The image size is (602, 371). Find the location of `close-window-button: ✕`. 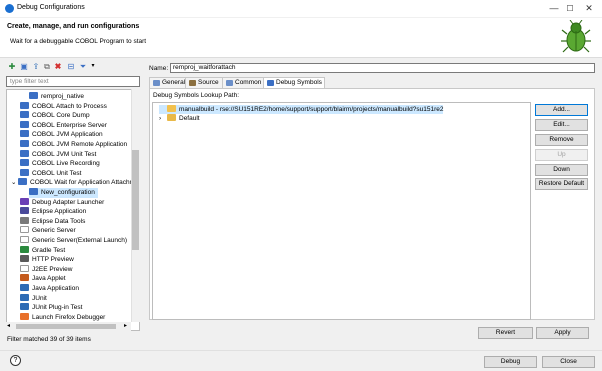

close-window-button: ✕ is located at coordinates (589, 8).